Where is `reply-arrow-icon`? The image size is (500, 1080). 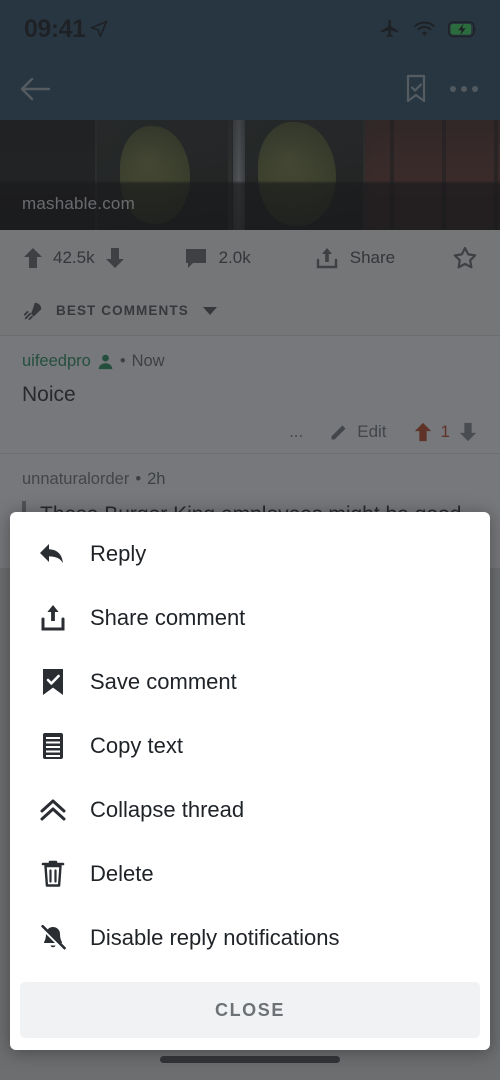
reply-arrow-icon is located at coordinates (53, 554).